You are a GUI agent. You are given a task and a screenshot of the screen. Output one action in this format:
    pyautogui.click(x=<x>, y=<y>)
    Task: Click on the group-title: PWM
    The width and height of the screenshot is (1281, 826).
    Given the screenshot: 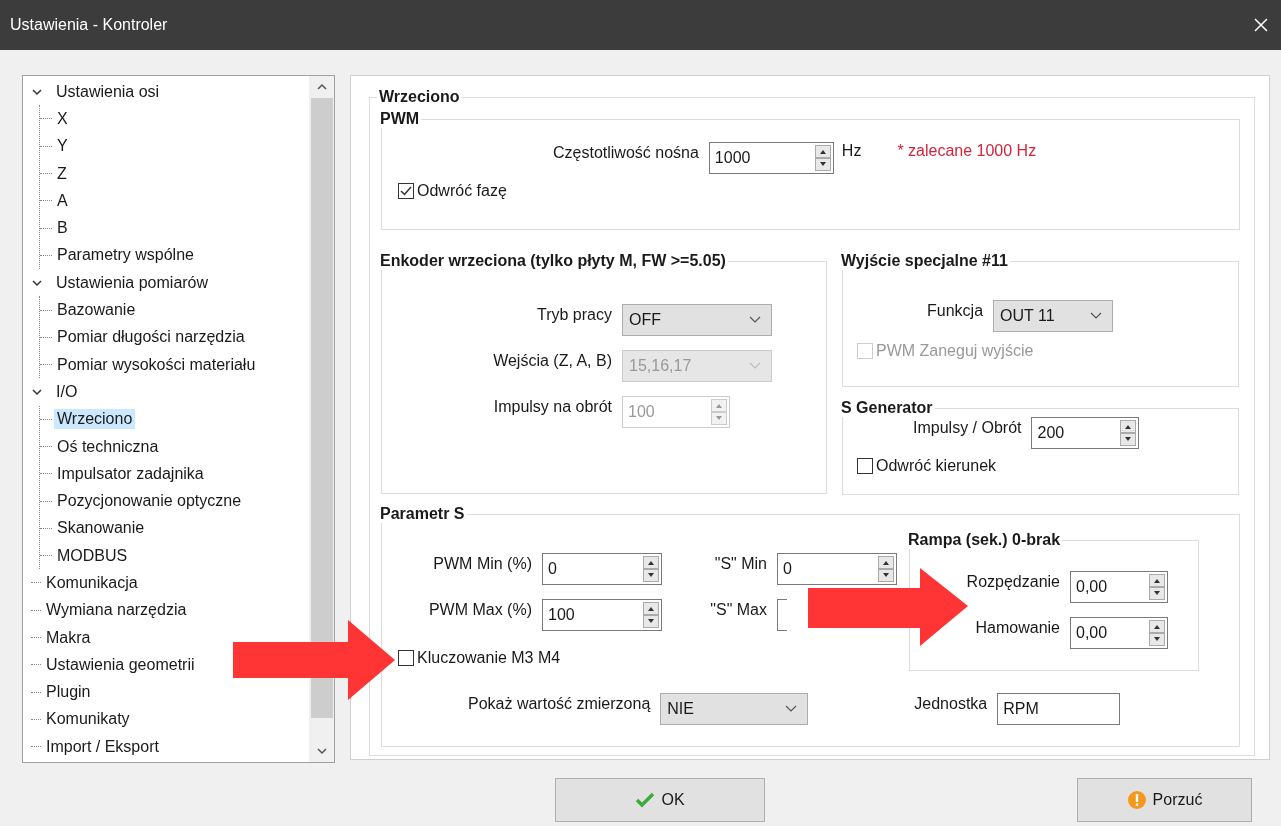 What is the action you would take?
    pyautogui.click(x=400, y=119)
    